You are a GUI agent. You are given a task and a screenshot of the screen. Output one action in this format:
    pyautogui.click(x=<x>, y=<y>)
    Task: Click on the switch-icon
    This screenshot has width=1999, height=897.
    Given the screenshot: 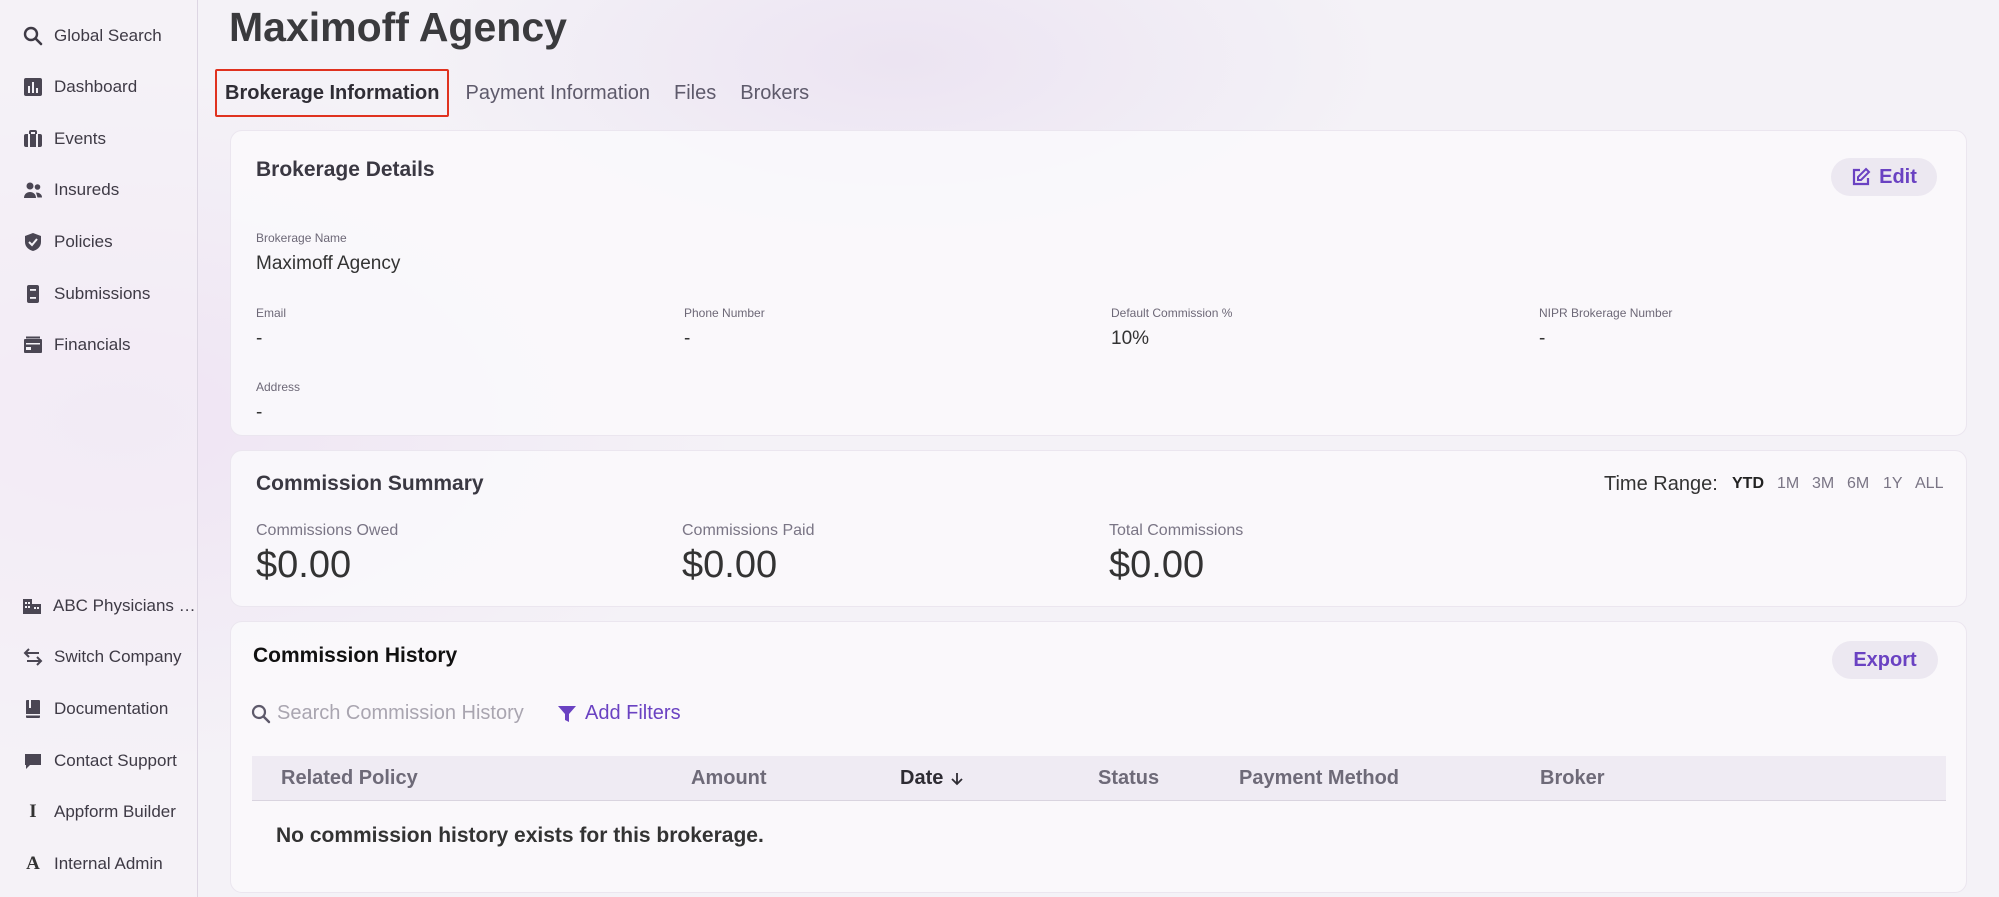 What is the action you would take?
    pyautogui.click(x=33, y=657)
    